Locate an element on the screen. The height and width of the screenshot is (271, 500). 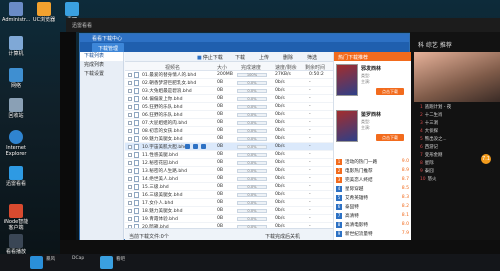
tab-download-manager: 下载管理 is located at coordinates (108, 47).